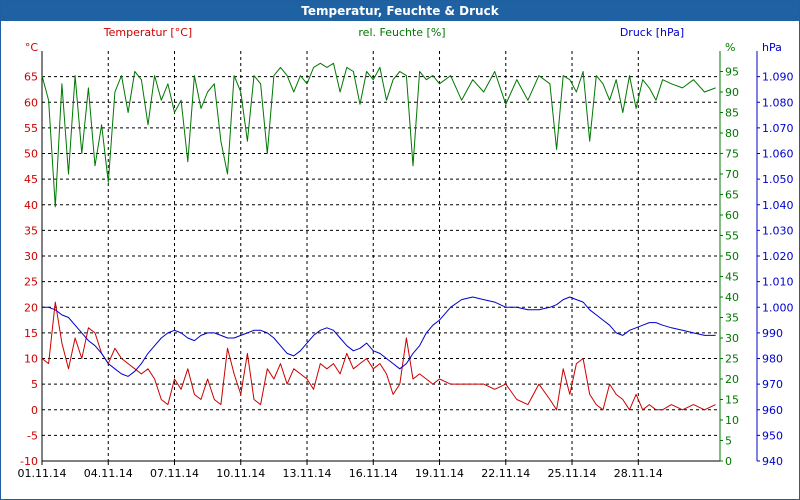 This screenshot has height=500, width=800. What do you see at coordinates (31, 179) in the screenshot?
I see `temperature-tick-label: 45` at bounding box center [31, 179].